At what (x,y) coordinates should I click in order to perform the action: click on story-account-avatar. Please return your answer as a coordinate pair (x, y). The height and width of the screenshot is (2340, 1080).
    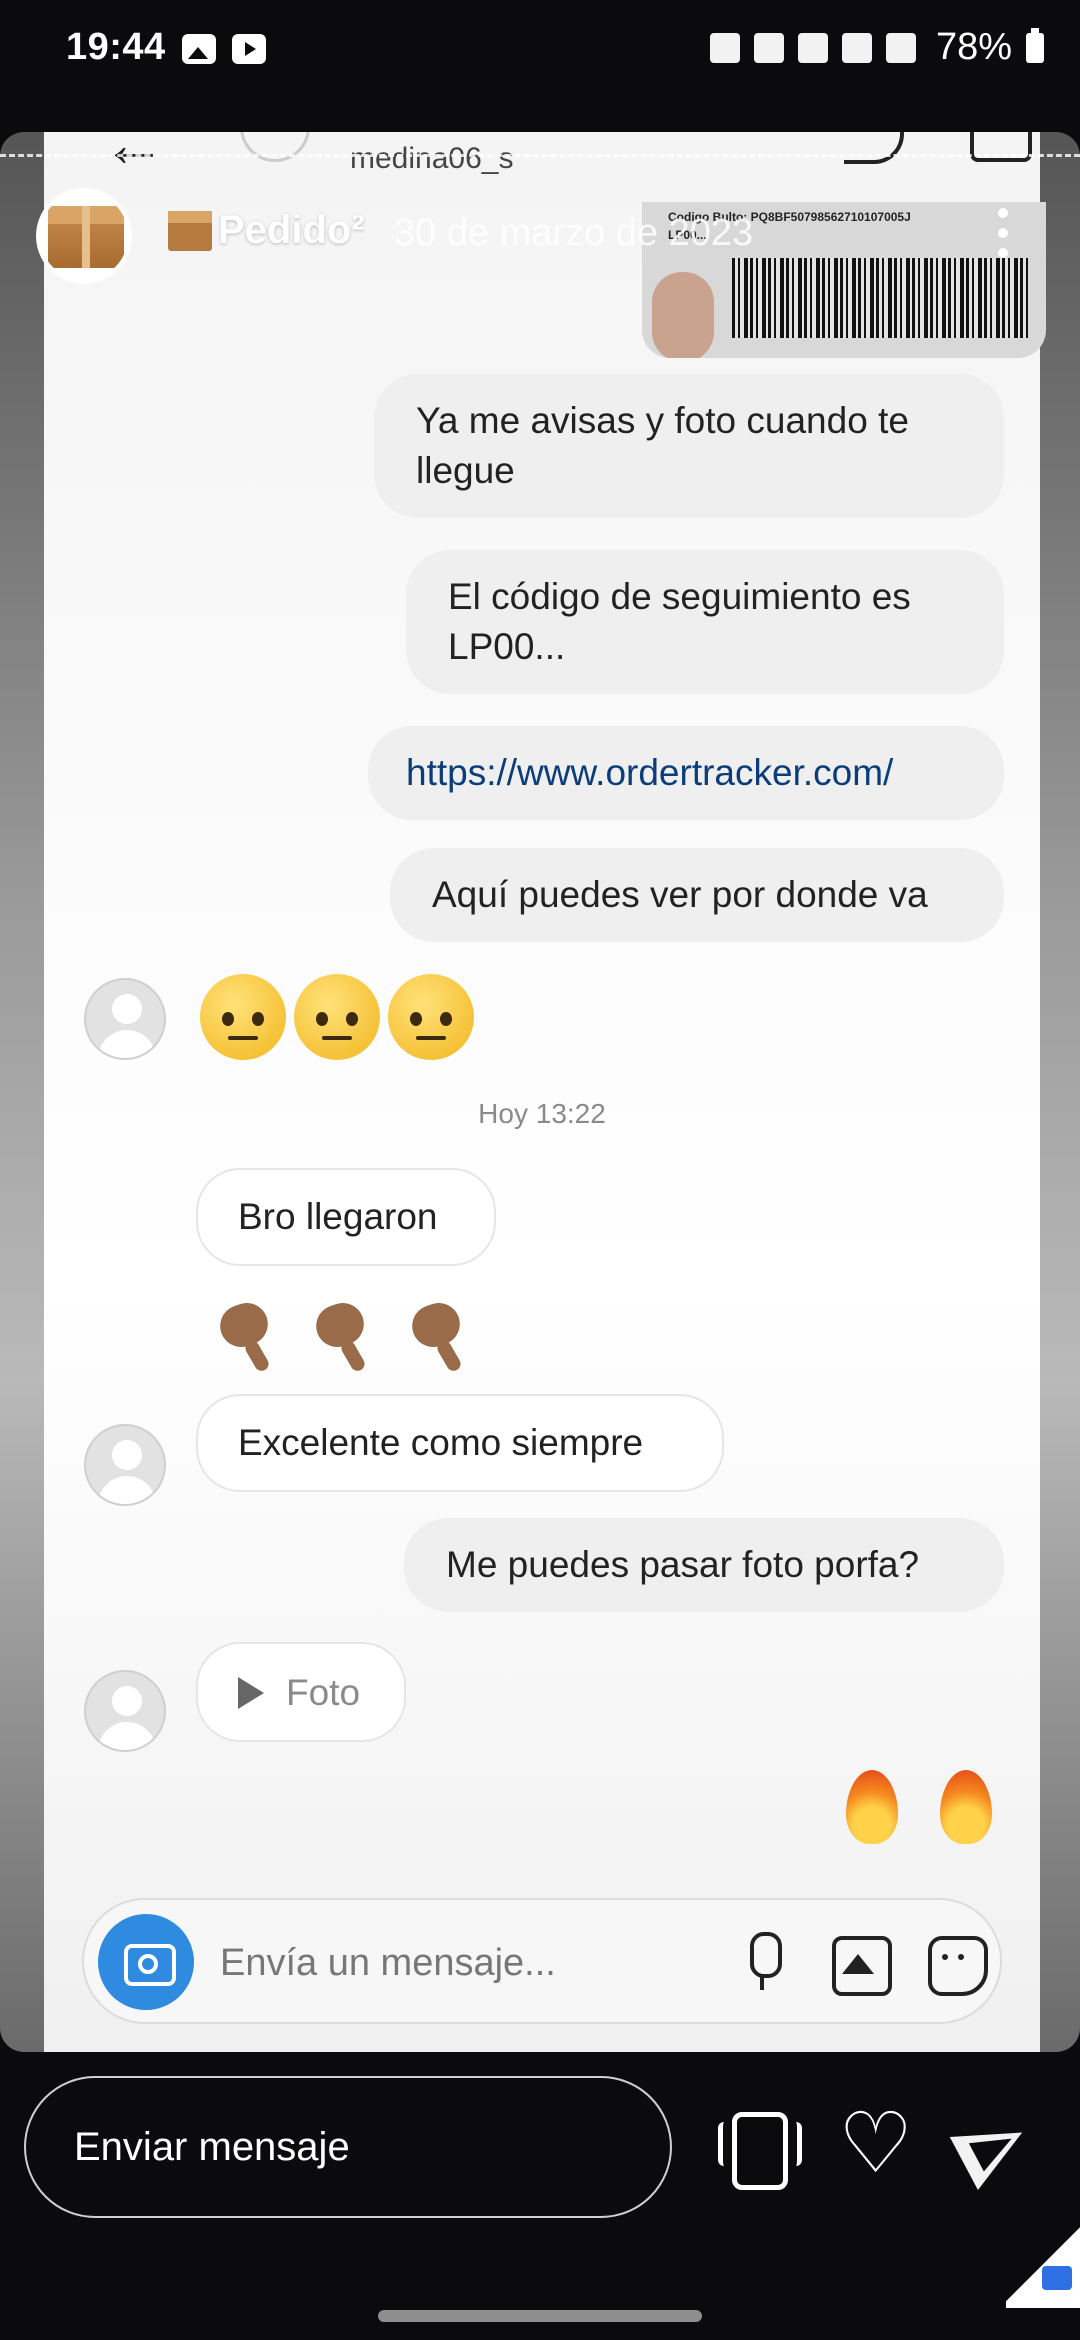
    Looking at the image, I should click on (84, 236).